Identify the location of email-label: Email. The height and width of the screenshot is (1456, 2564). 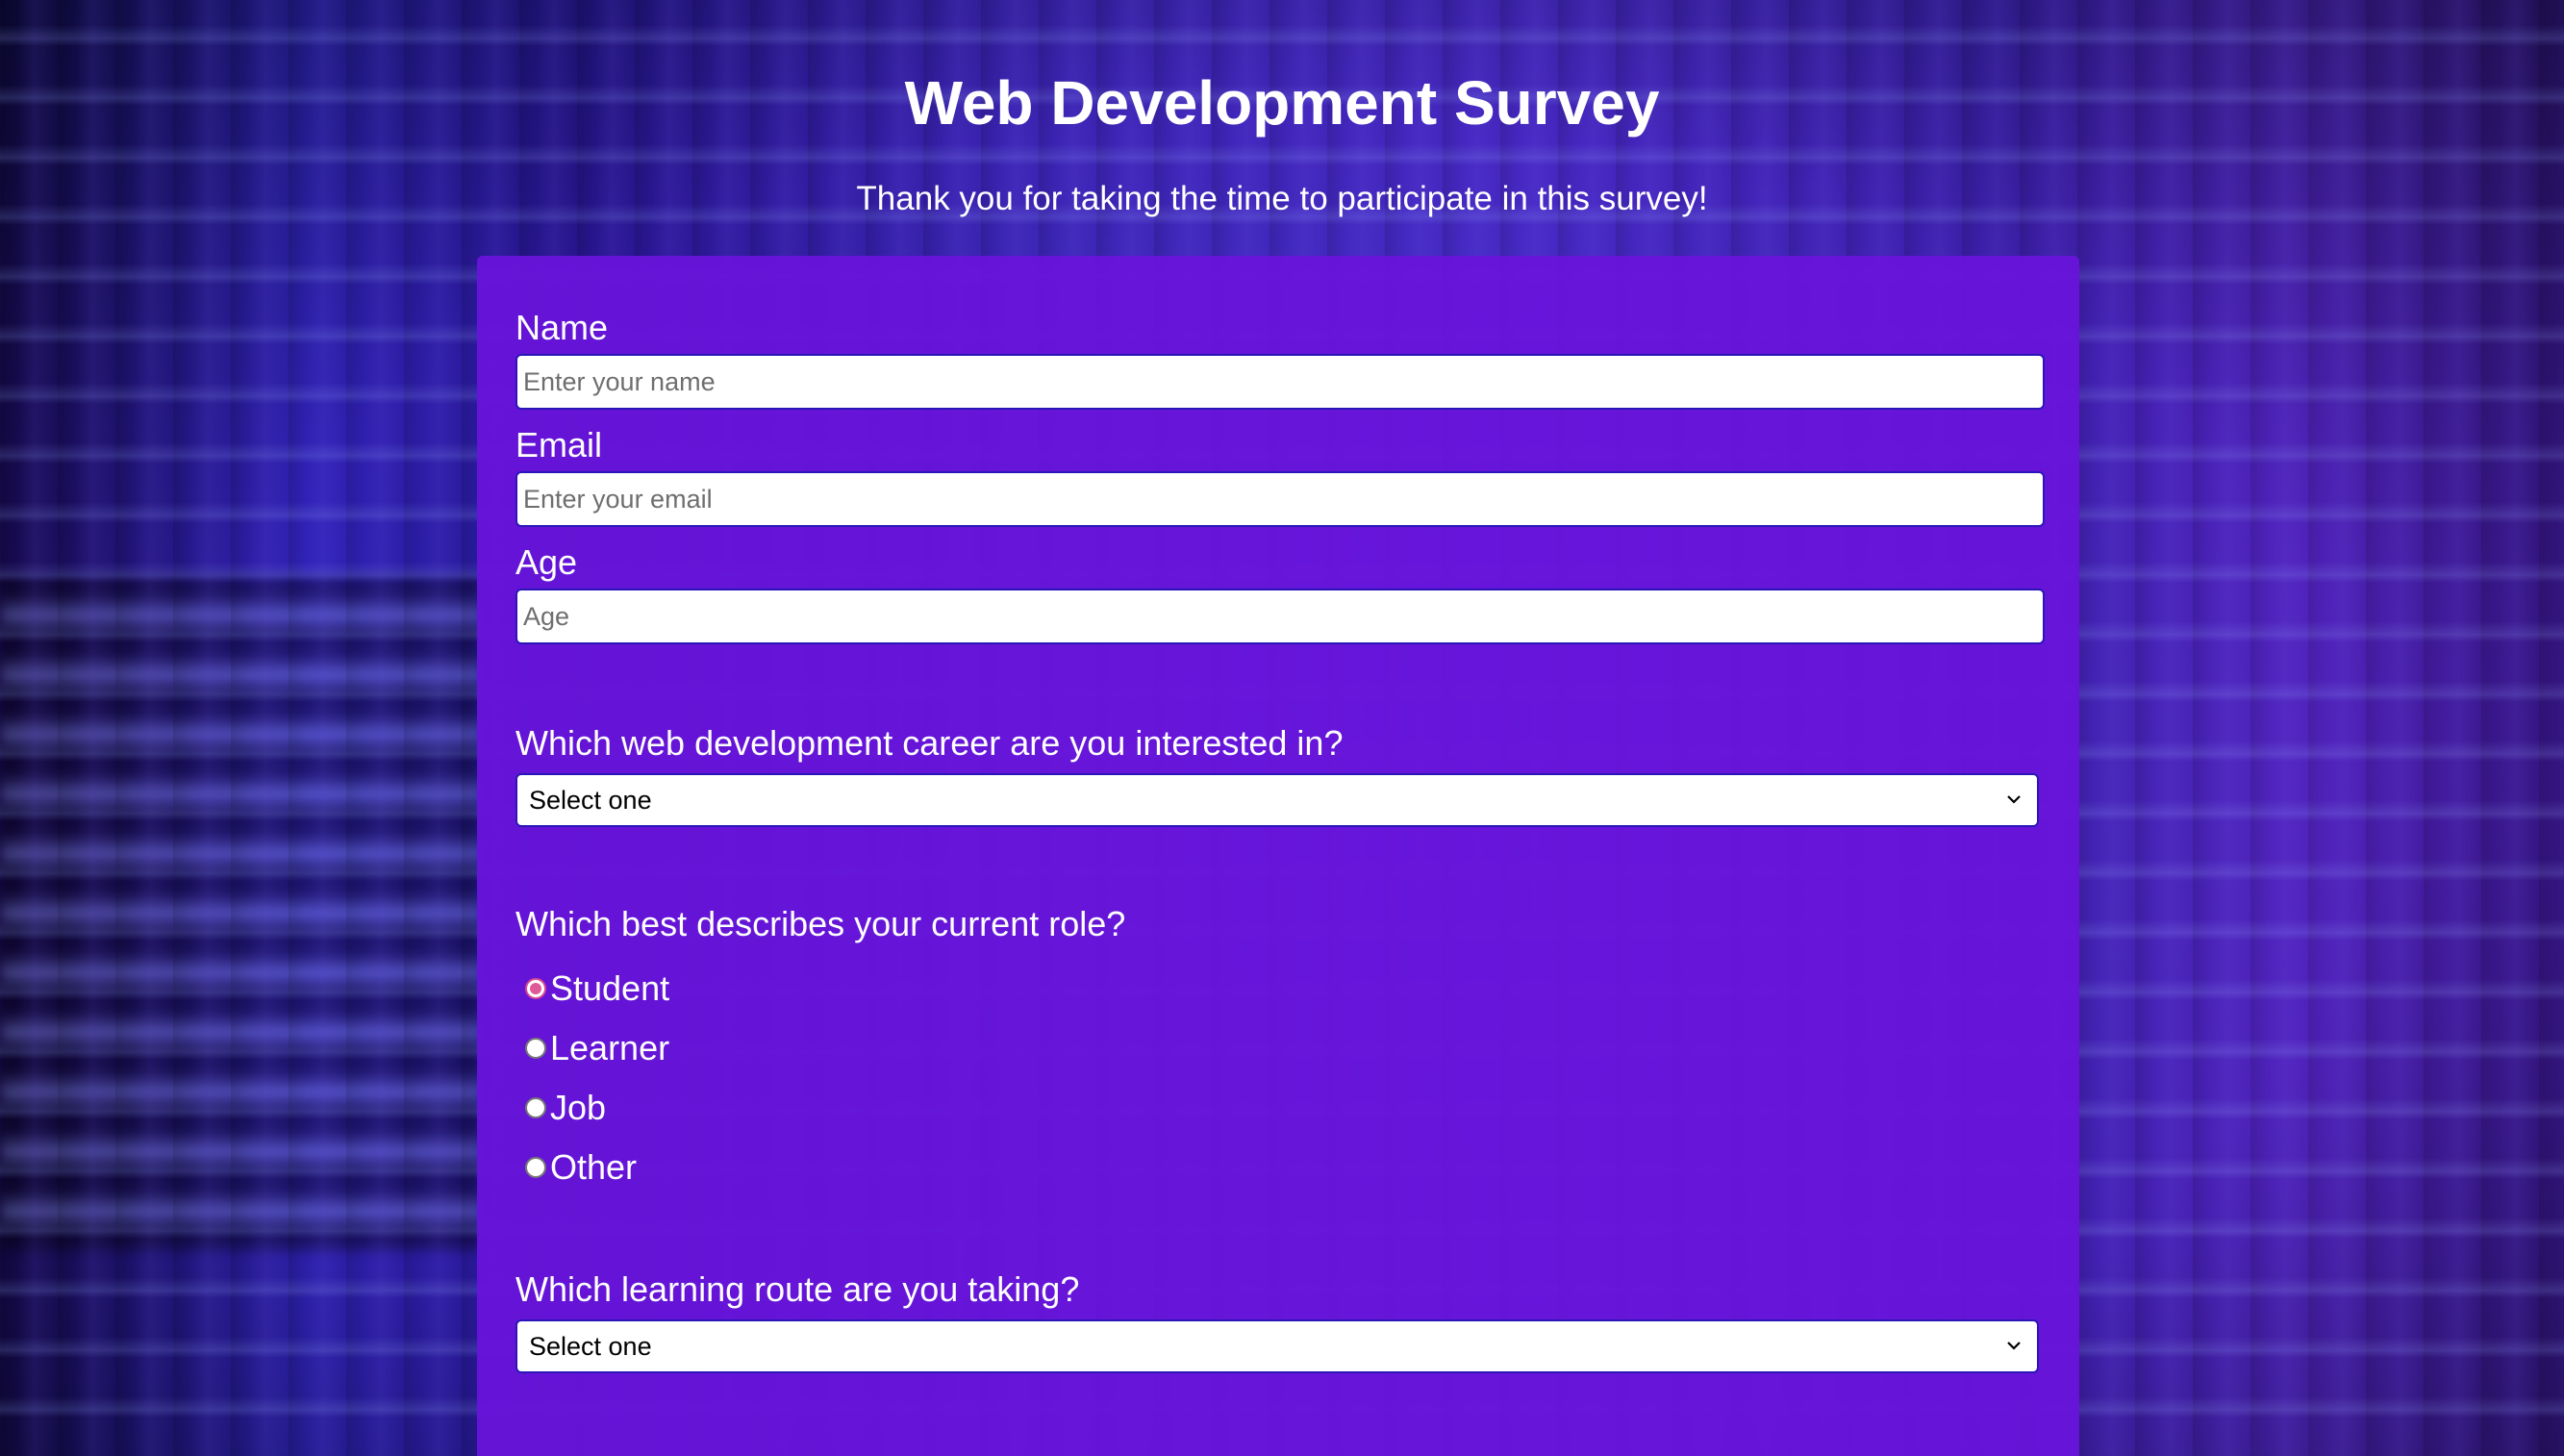
(559, 445).